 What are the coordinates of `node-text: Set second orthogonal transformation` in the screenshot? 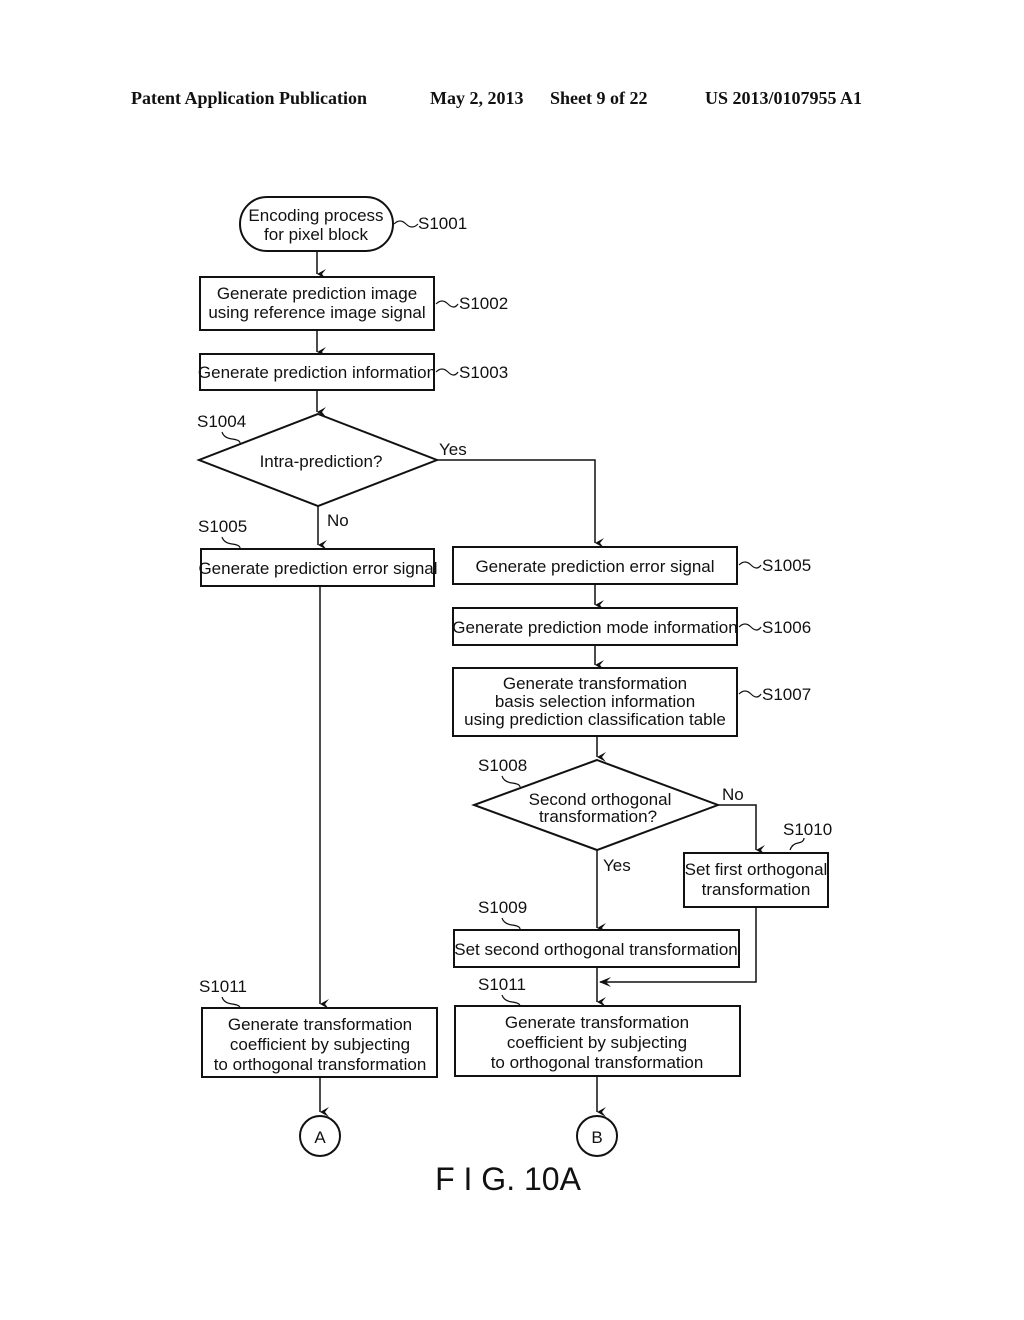 It's located at (596, 949).